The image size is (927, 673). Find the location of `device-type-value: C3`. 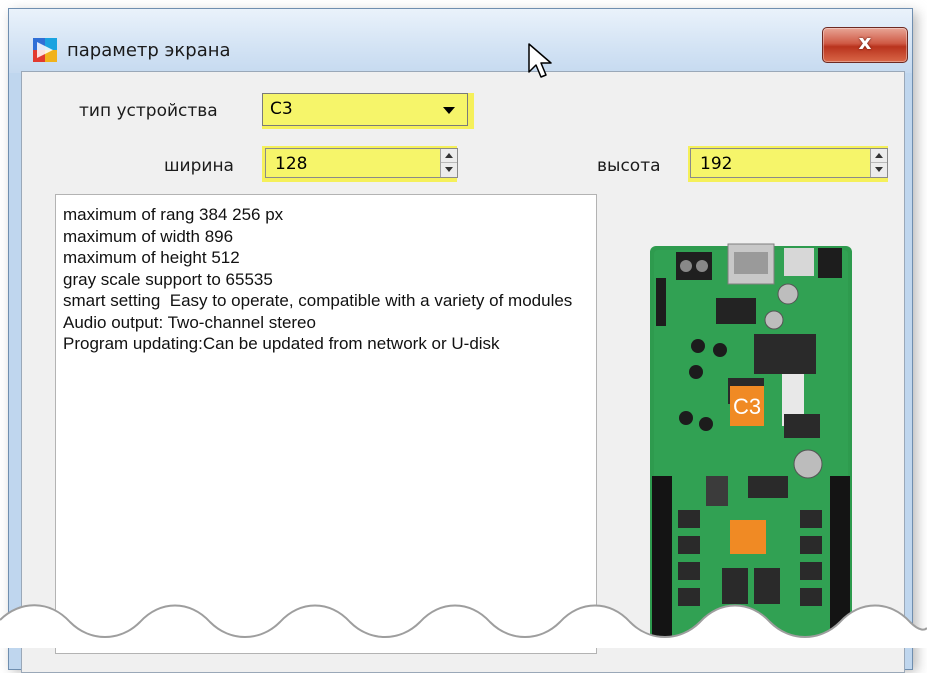

device-type-value: C3 is located at coordinates (281, 109).